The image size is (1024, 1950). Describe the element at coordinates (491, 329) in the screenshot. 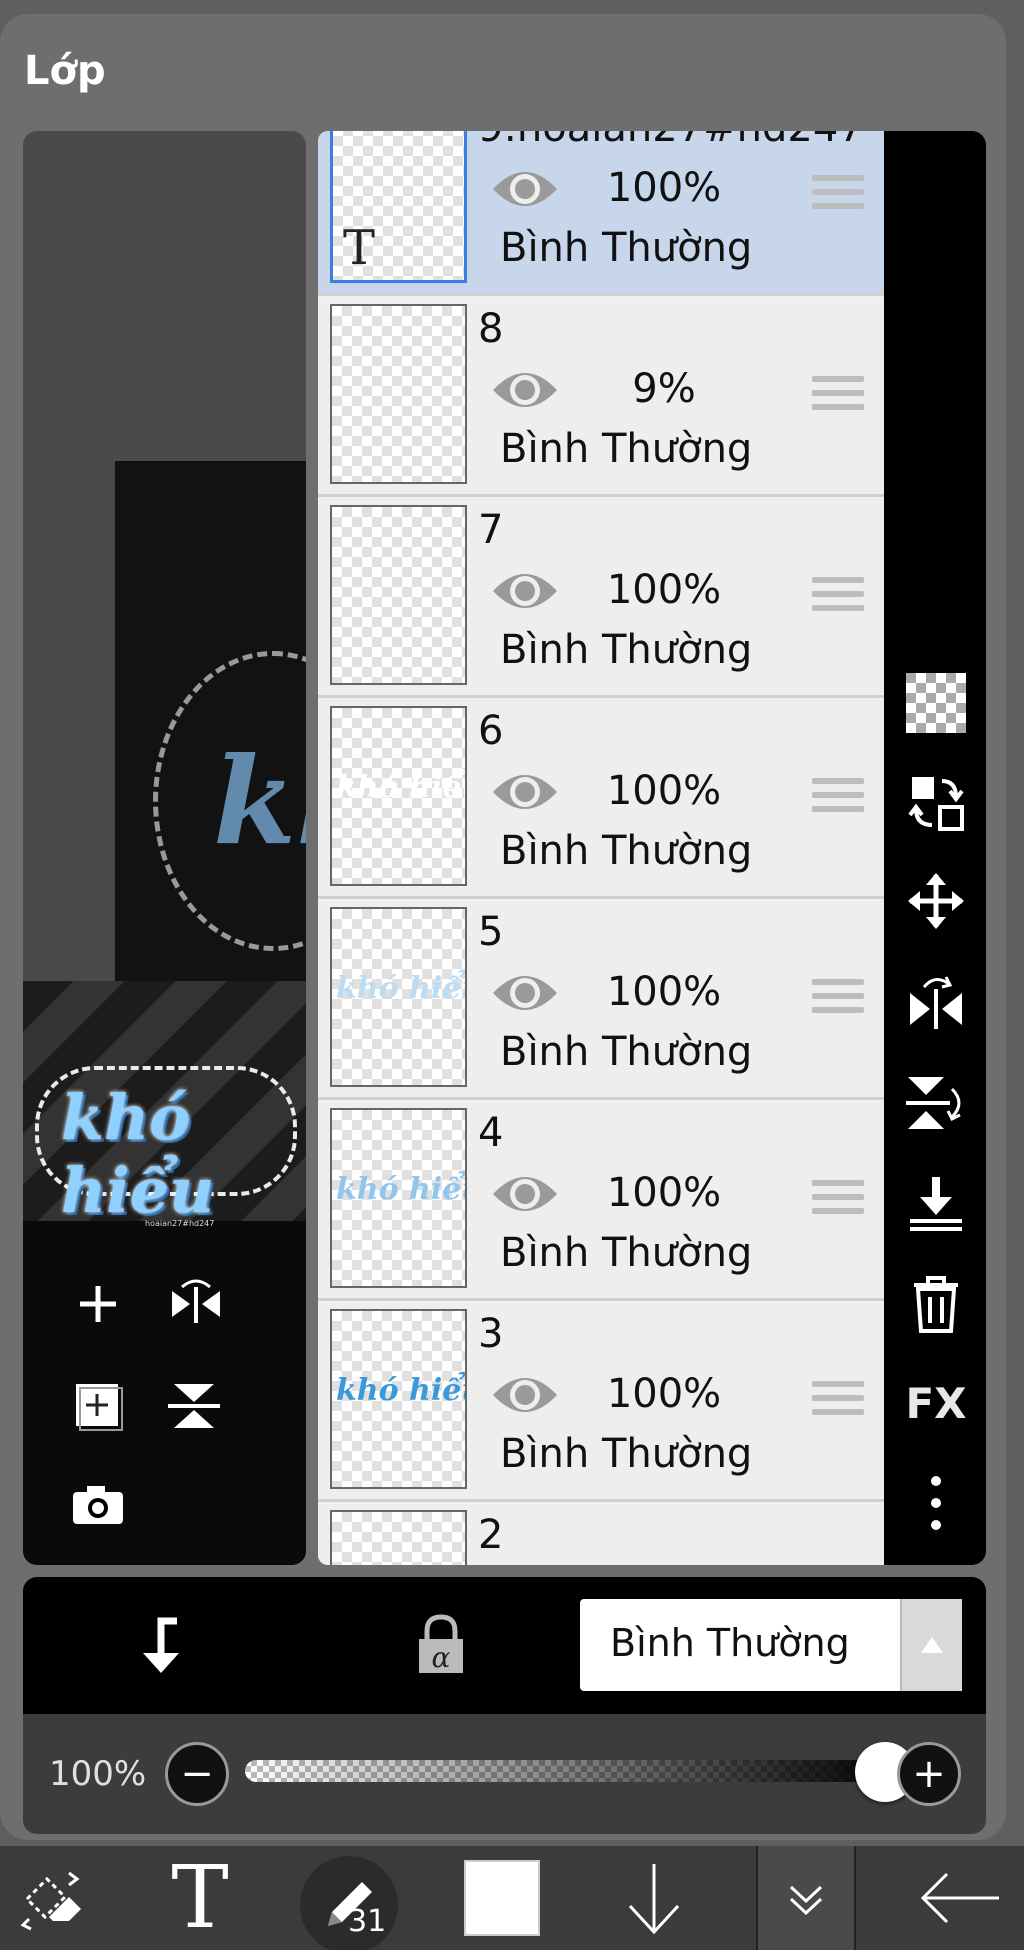

I see `layer-name: 8` at that location.